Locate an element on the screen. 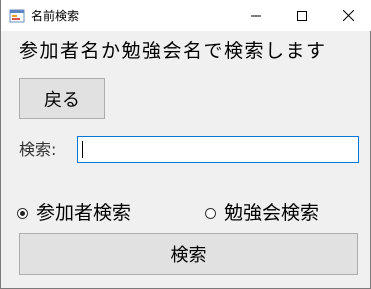 The height and width of the screenshot is (289, 371). app-form-icon is located at coordinates (17, 16).